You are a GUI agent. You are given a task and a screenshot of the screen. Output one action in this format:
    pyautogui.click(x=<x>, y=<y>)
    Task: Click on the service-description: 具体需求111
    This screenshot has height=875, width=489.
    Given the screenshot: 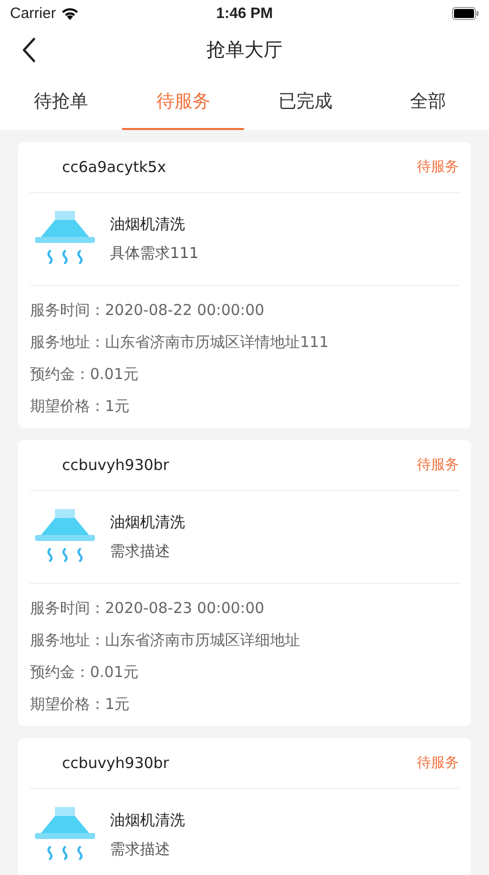 What is the action you would take?
    pyautogui.click(x=154, y=253)
    